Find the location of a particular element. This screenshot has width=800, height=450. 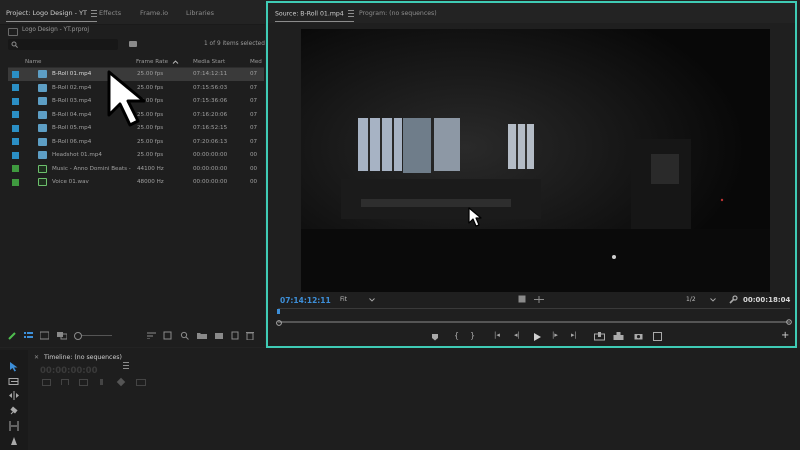

item-media-end: 00 is located at coordinates (254, 155).